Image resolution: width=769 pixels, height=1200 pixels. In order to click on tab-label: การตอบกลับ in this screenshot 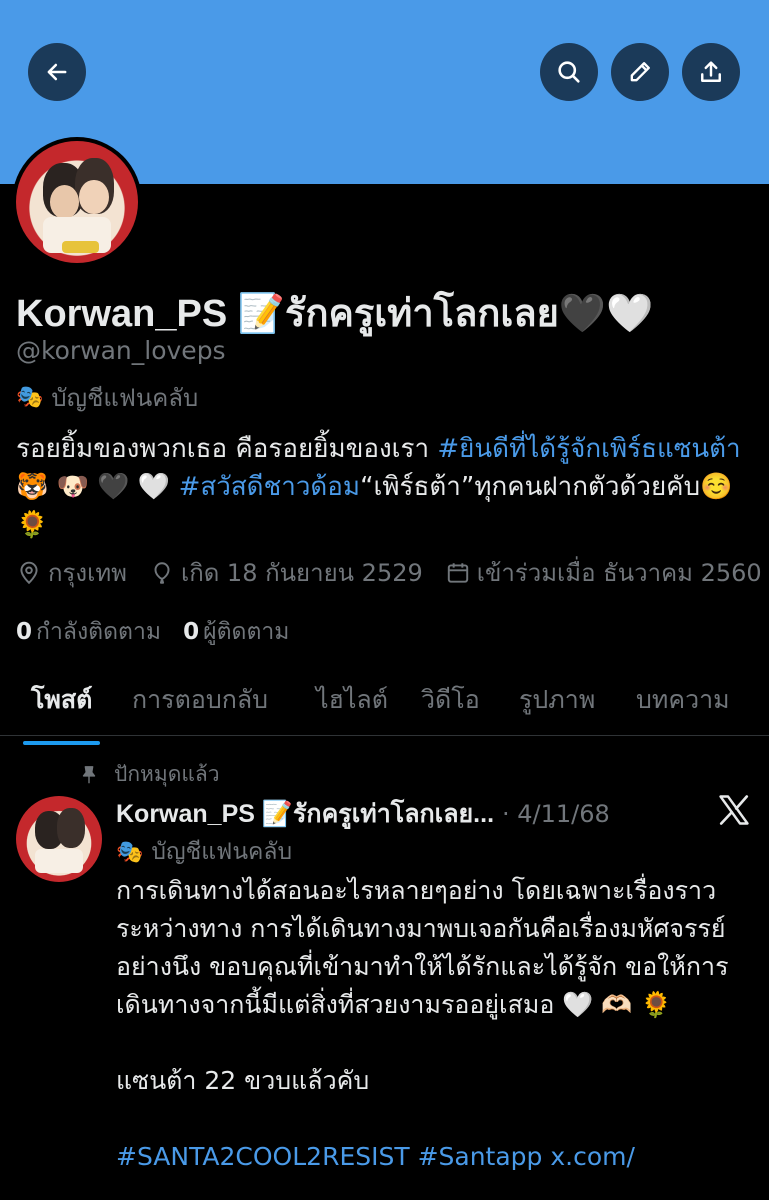, I will do `click(200, 699)`.